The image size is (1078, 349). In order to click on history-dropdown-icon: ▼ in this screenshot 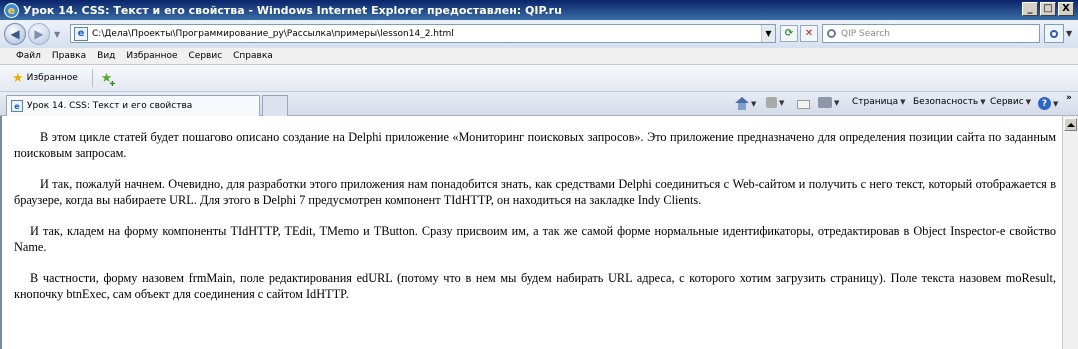, I will do `click(57, 34)`.